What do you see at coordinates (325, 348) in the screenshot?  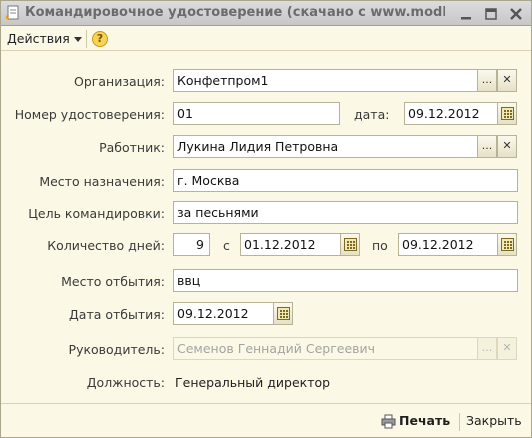 I see `manager-field: Семенов Геннадий Сергеевич` at bounding box center [325, 348].